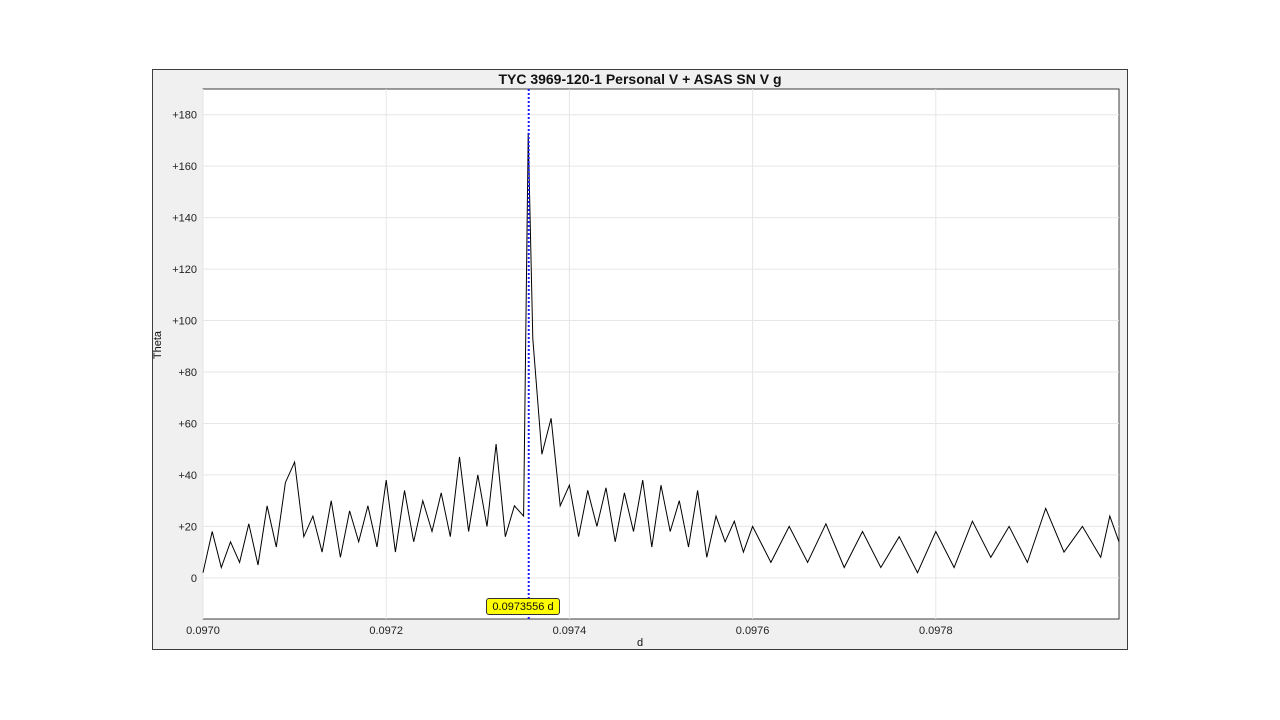  Describe the element at coordinates (184, 219) in the screenshot. I see `y-tick-label: +140` at that location.